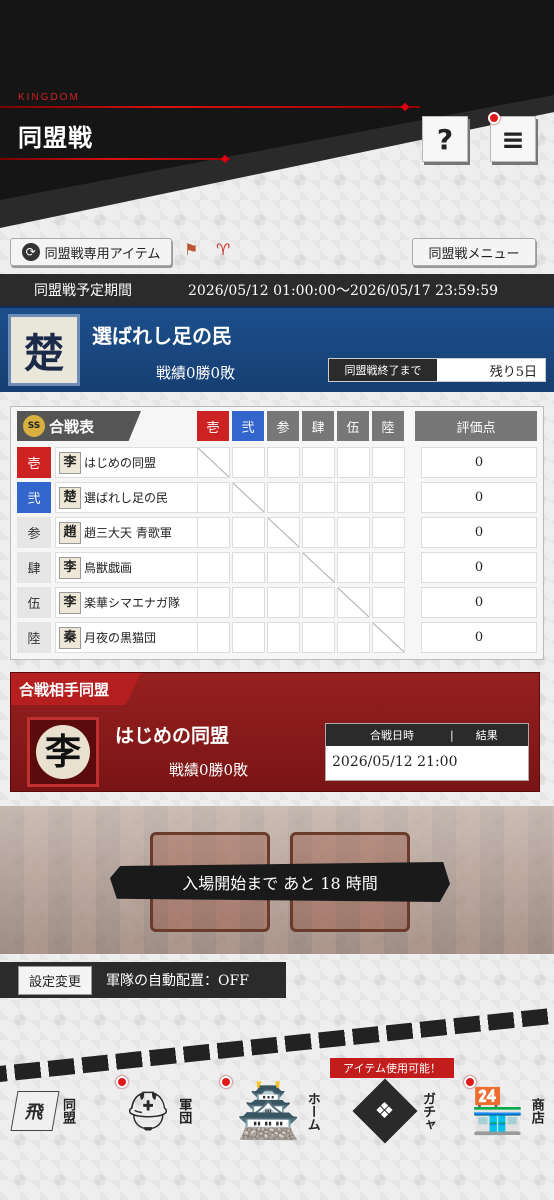 Image resolution: width=554 pixels, height=1200 pixels. Describe the element at coordinates (120, 463) in the screenshot. I see `row-alliance-name: はじめの同盟` at that location.